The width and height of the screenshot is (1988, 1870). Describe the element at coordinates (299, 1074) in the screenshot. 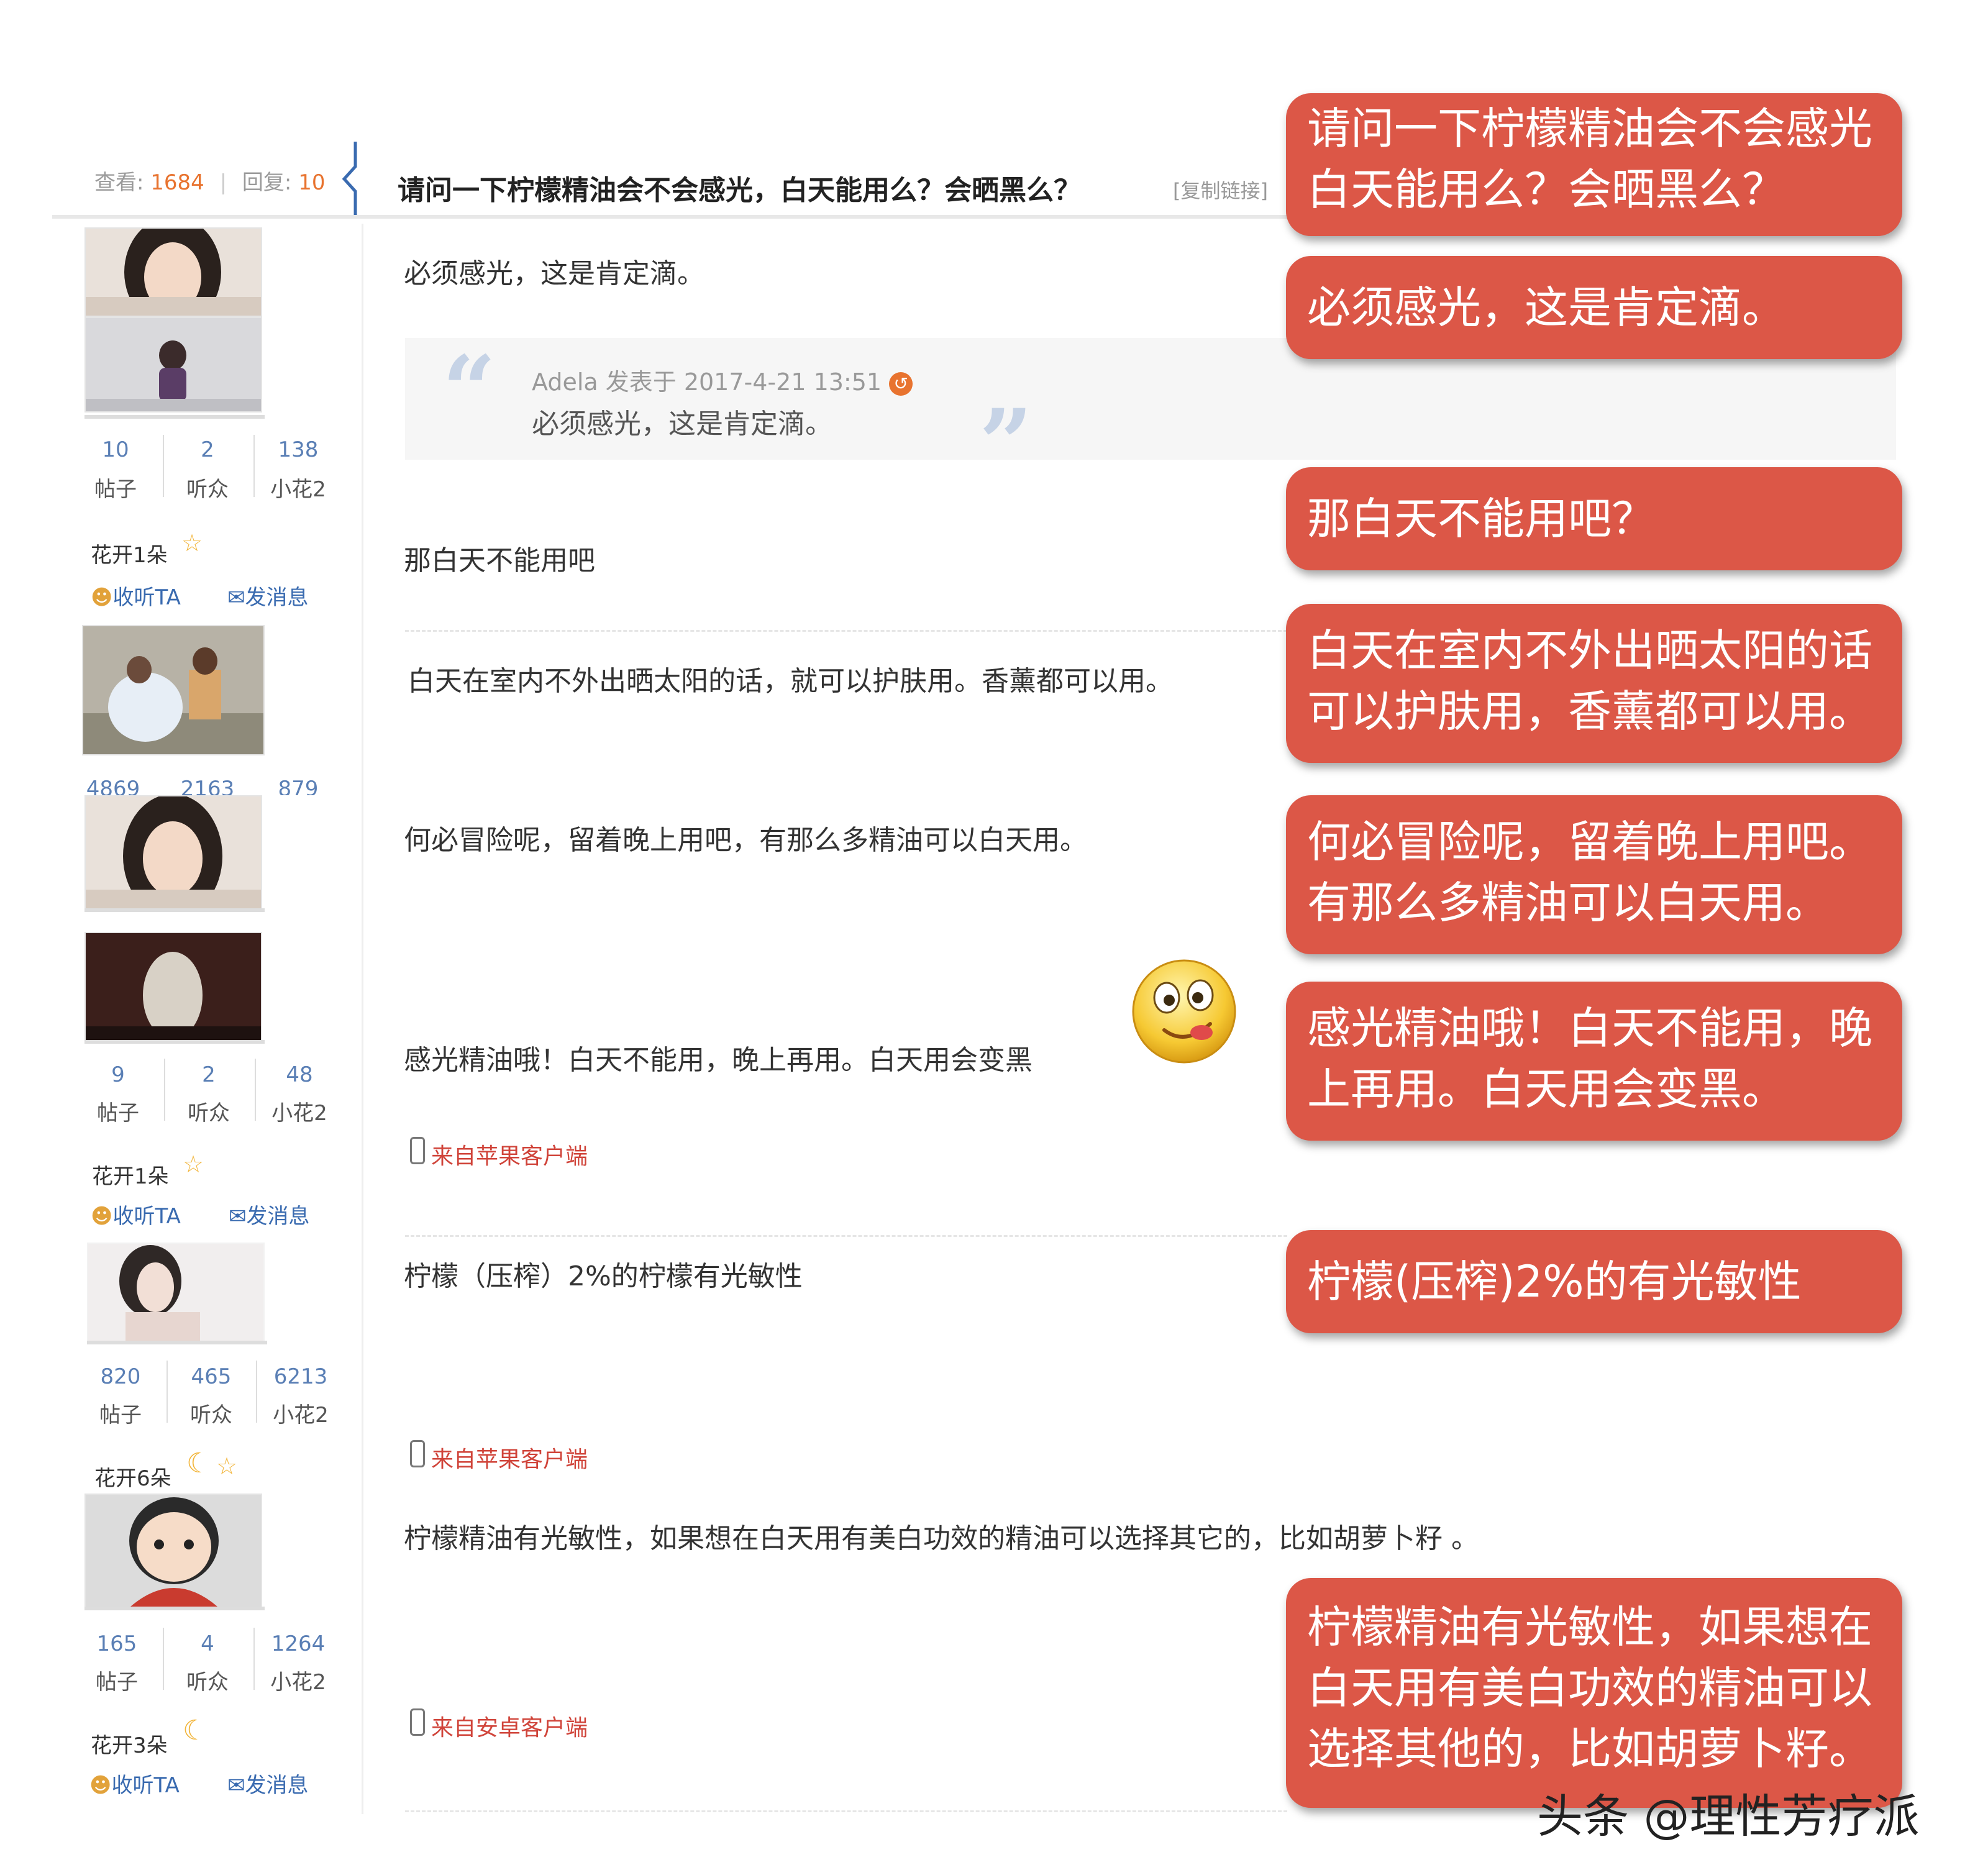

I see `user-flower-count: 48` at that location.